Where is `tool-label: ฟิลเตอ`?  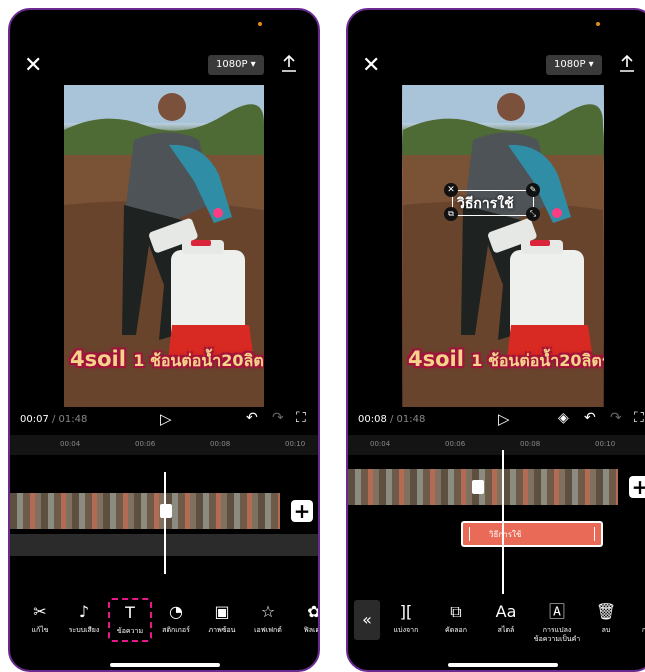 tool-label: ฟิลเตอ is located at coordinates (311, 630).